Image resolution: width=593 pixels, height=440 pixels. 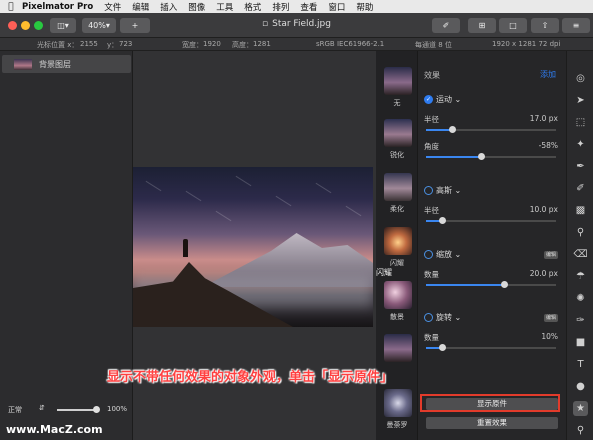 I want to click on color-adjust-icon: ●, so click(x=580, y=386).